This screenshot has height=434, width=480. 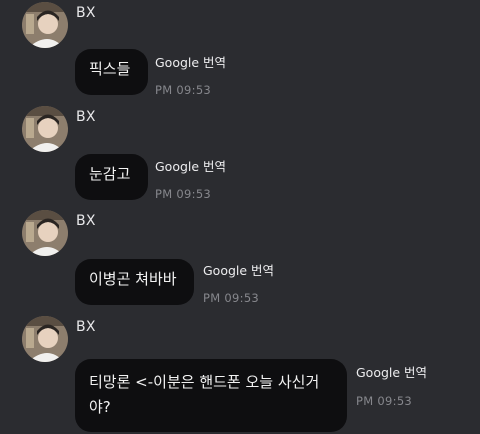 I want to click on message-bubble: 눈감고, so click(x=111, y=177).